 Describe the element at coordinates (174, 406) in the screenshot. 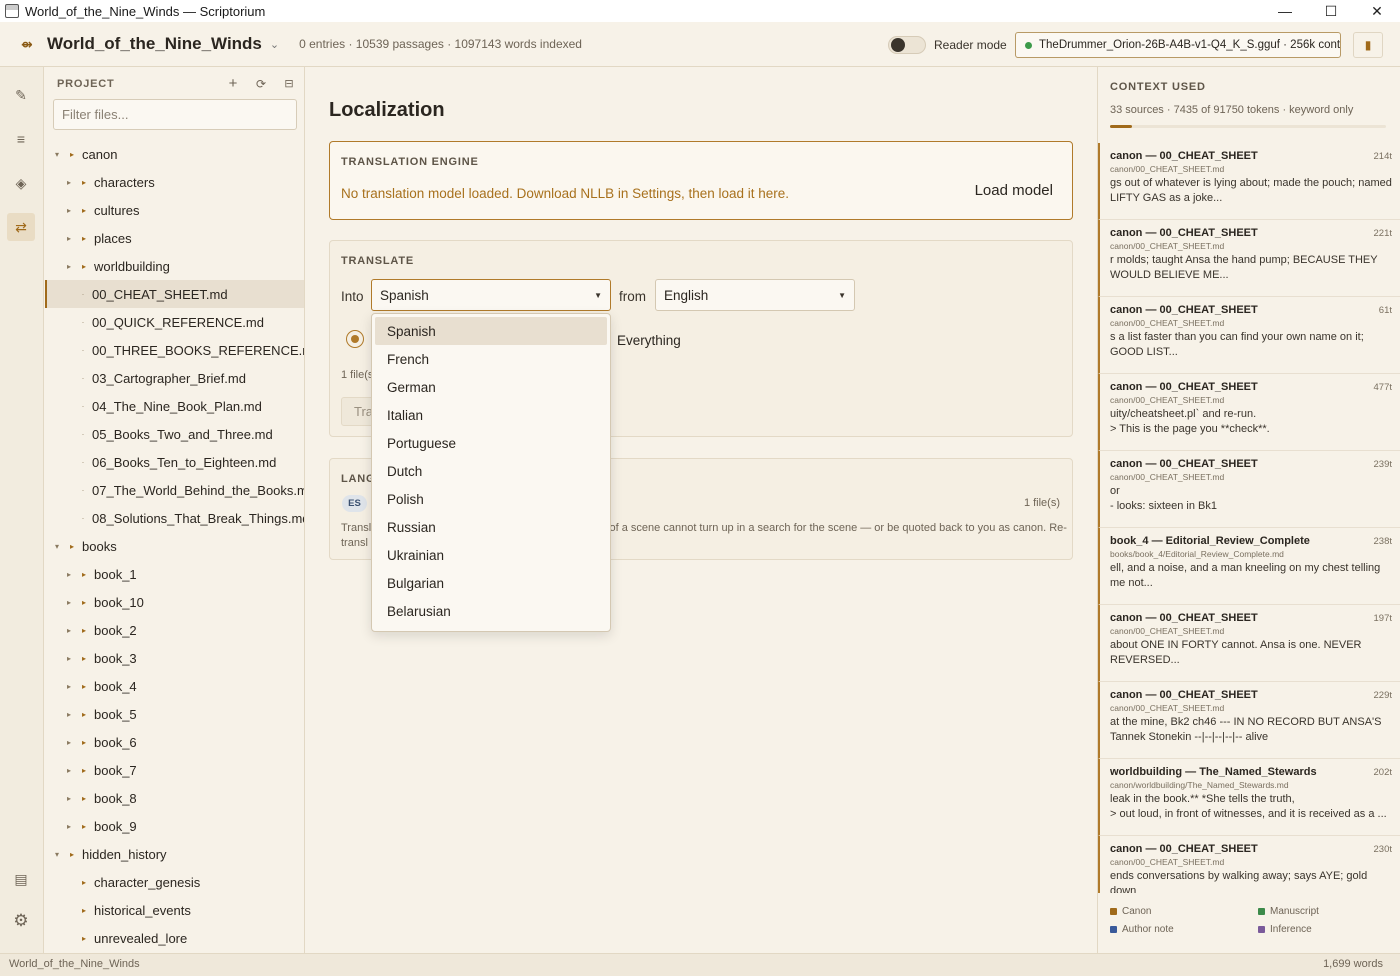

I see `tree-file-item: · 04_The_Nine_Book_Plan.md` at that location.